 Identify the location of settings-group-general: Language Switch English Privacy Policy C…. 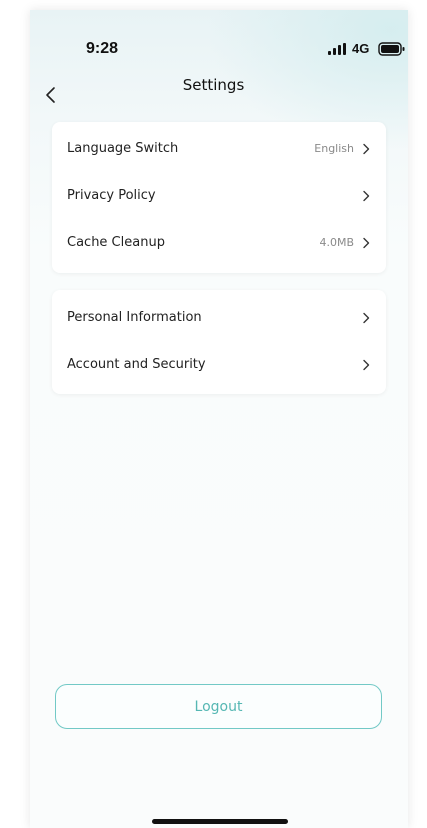
(219, 197).